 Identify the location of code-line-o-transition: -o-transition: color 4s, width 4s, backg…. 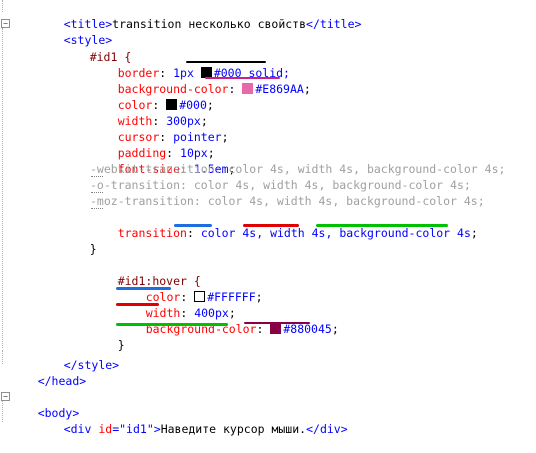
(280, 185).